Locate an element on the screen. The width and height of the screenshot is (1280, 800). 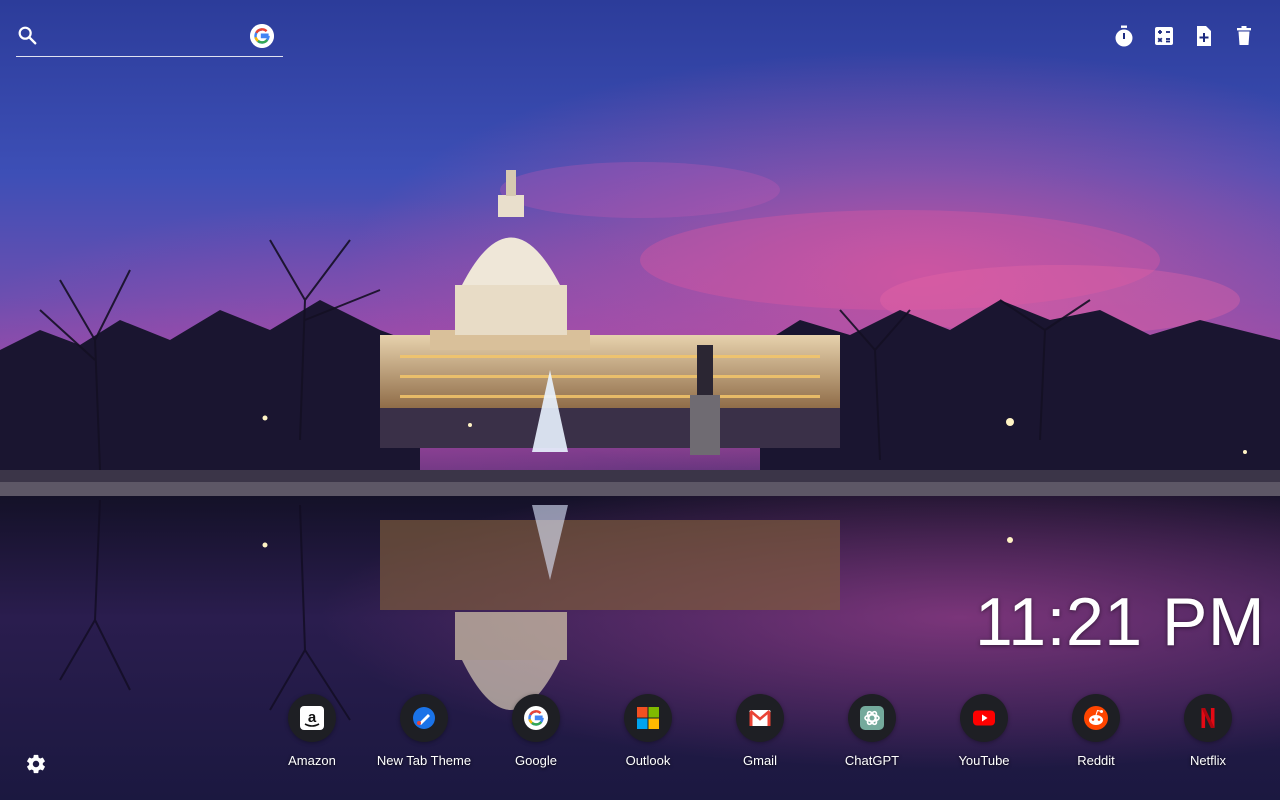
new-tab-theme-icon is located at coordinates (424, 718).